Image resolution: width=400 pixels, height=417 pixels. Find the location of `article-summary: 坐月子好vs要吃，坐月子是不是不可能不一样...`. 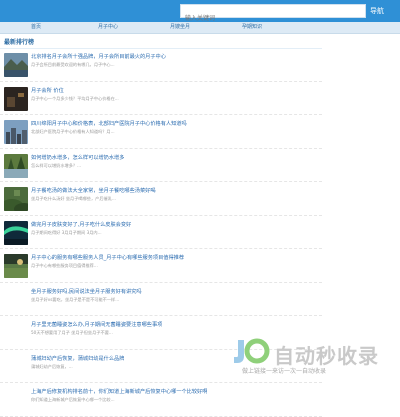

article-summary: 坐月子好vs要吃，坐月子是不是不可能不一样... is located at coordinates (75, 299).